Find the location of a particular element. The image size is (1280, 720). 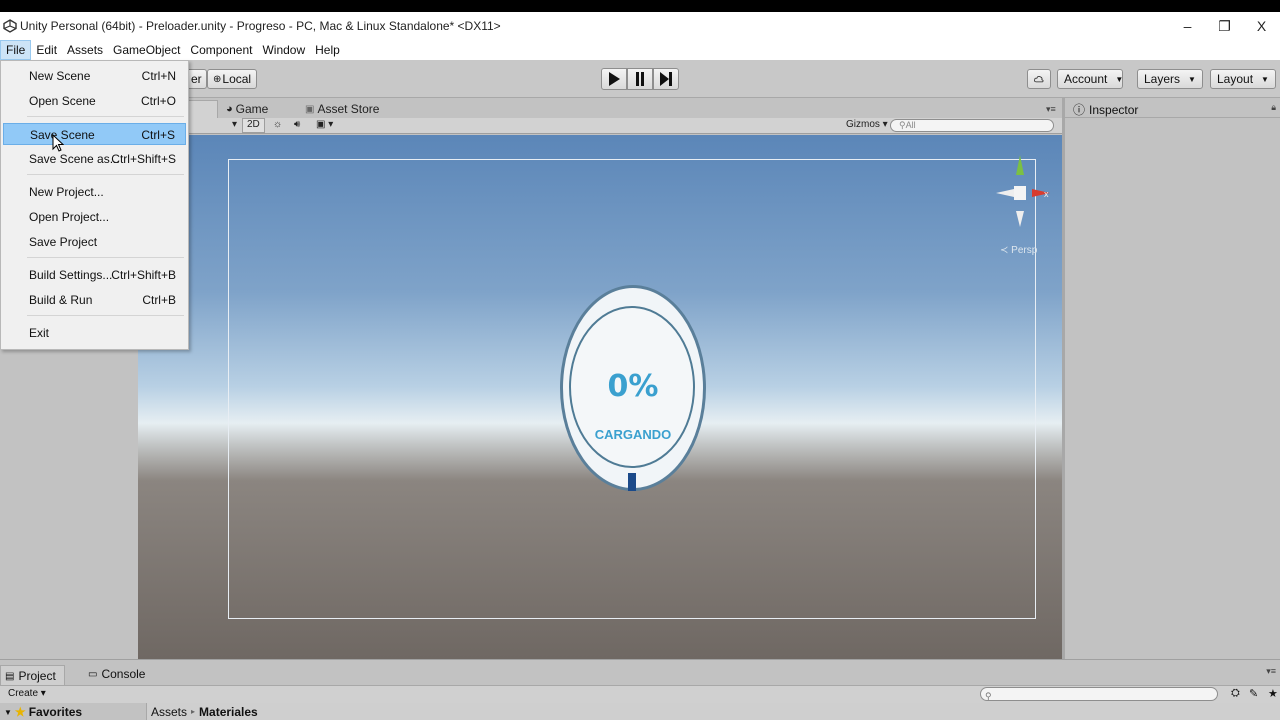

menu-item-label: Exit is located at coordinates (39, 333).